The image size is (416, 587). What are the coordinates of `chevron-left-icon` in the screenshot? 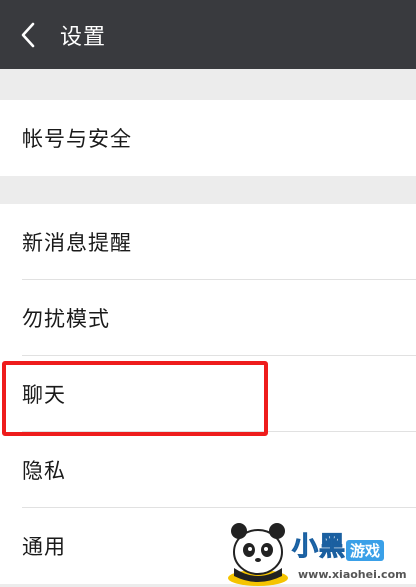 It's located at (28, 34).